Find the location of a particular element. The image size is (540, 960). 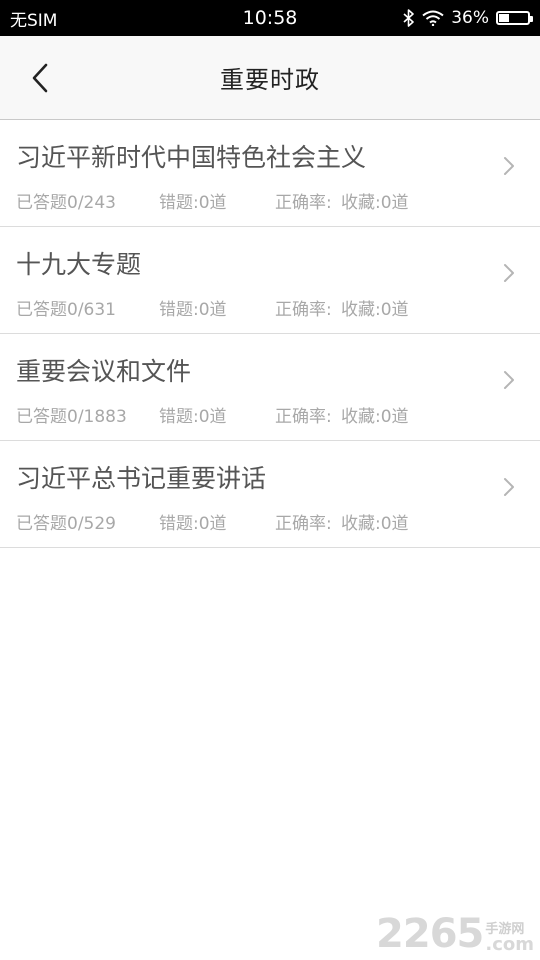

item-title: 习近平新时代中国特色社会主义 is located at coordinates (191, 157).